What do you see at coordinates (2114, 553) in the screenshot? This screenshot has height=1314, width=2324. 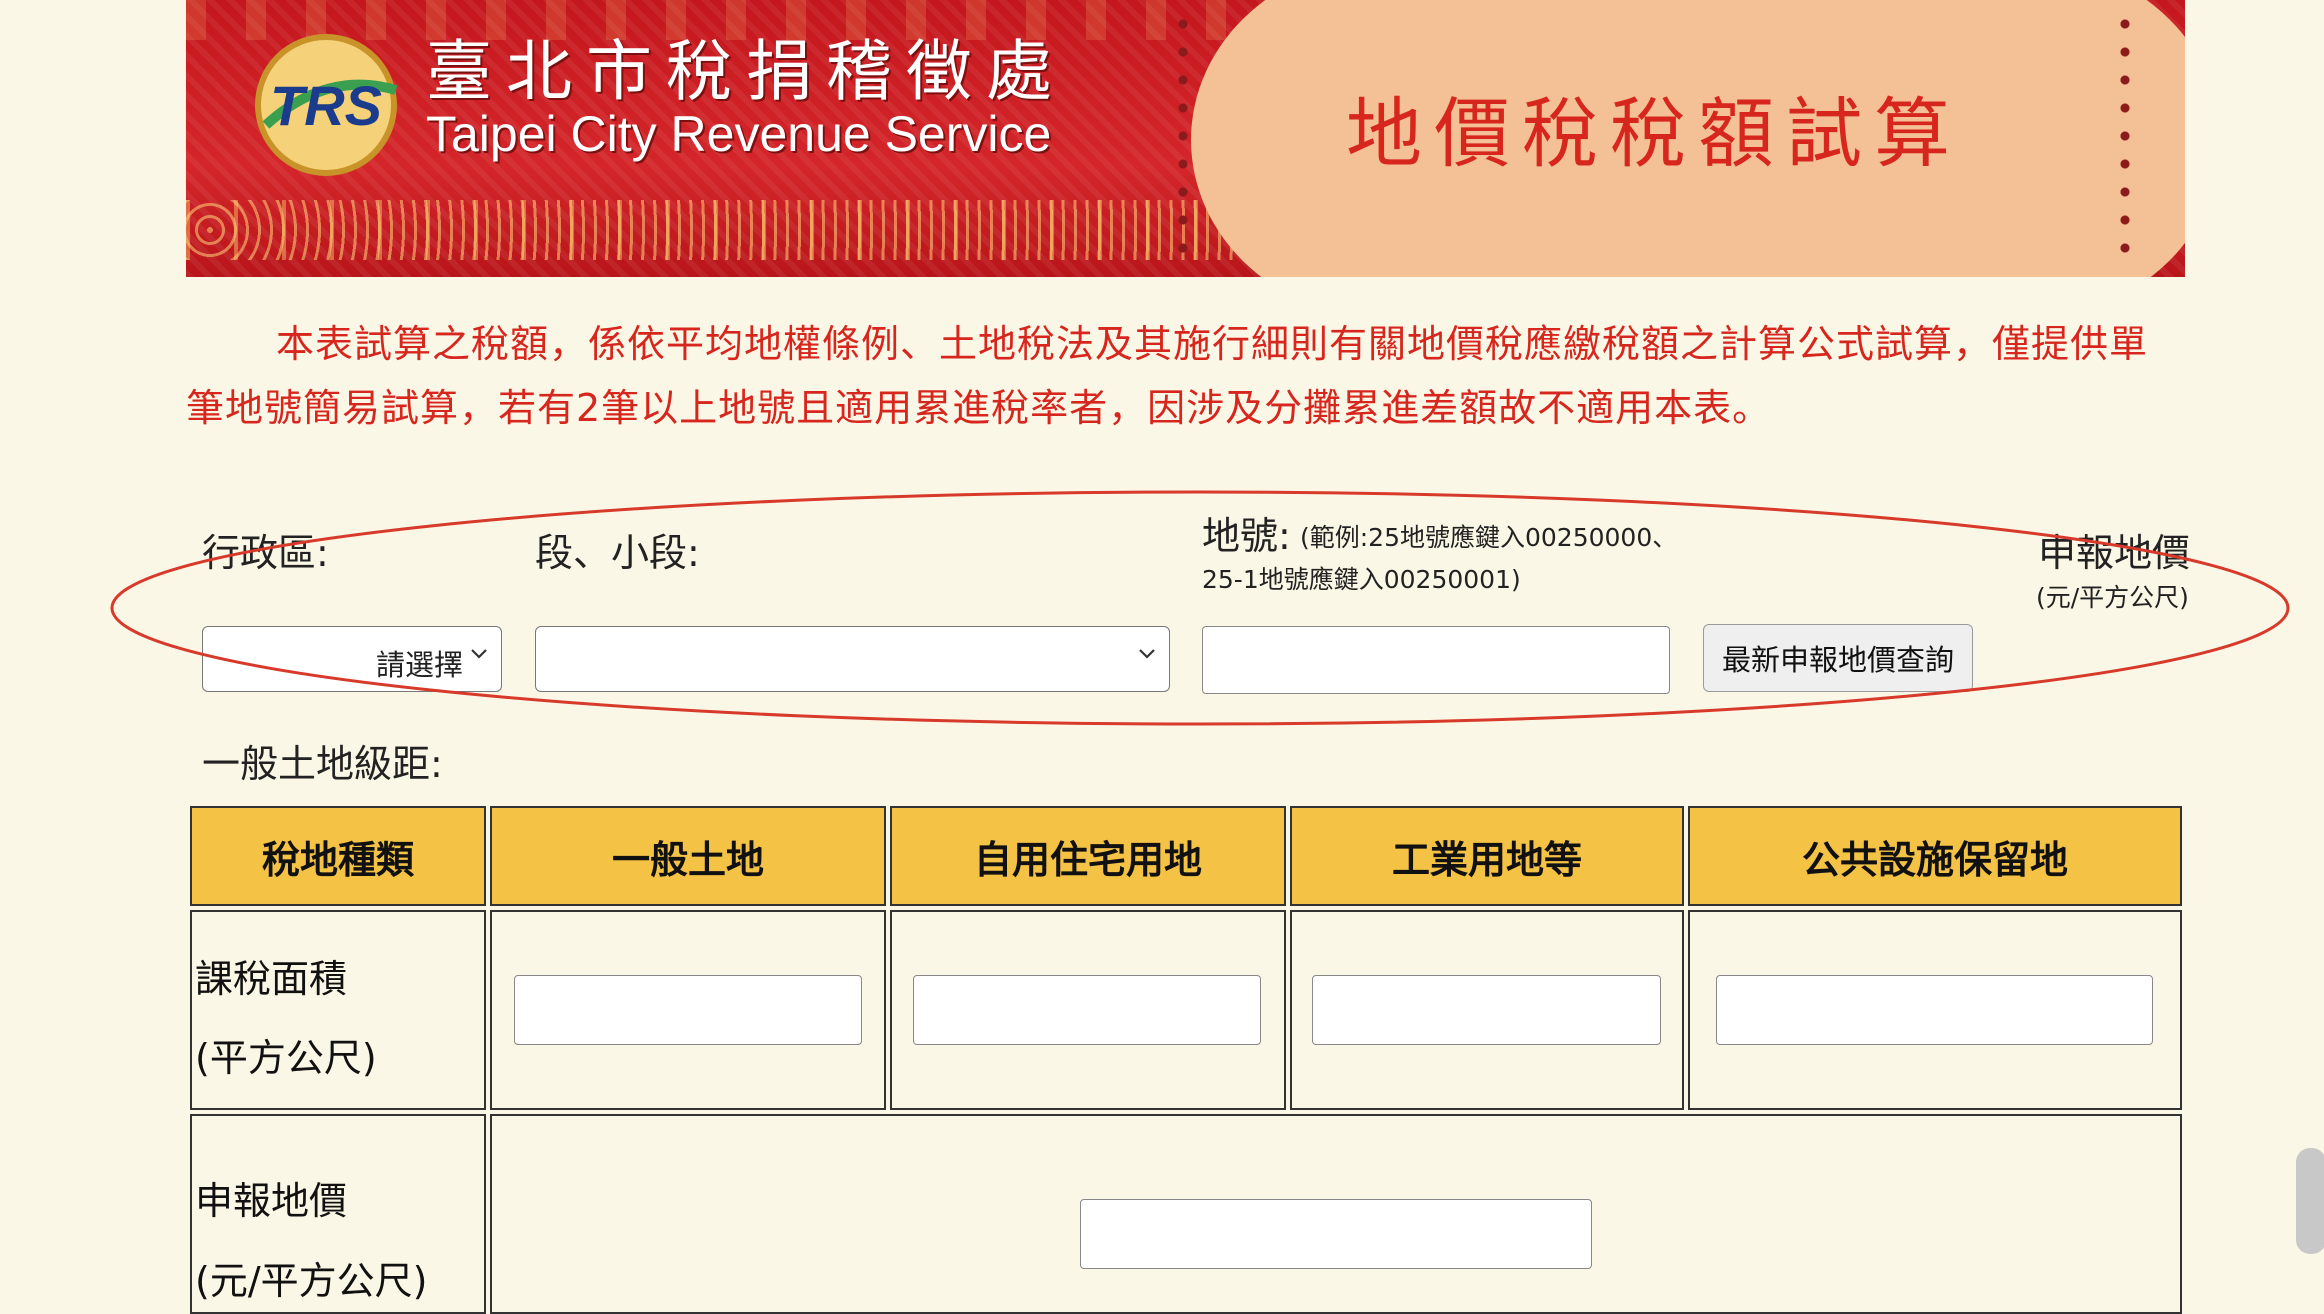 I see `declared-value-label: 申報地價` at bounding box center [2114, 553].